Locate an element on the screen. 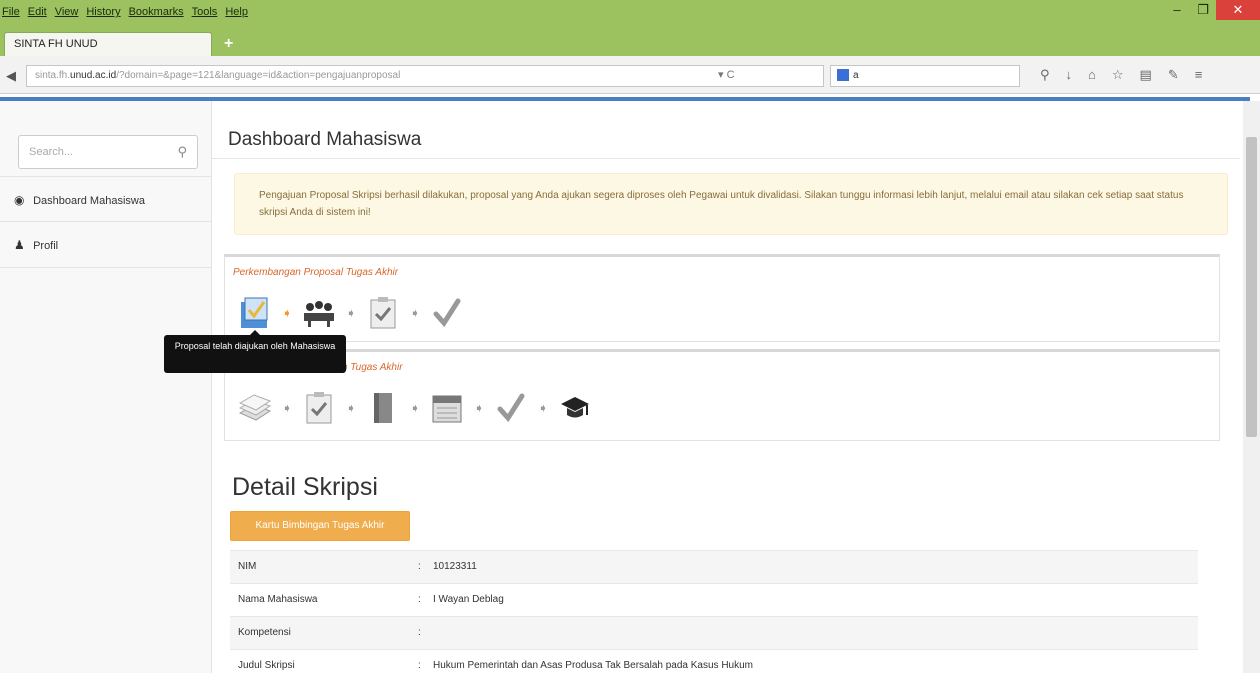 This screenshot has width=1260, height=682. sidebar-search-input: Search... ⚲ is located at coordinates (108, 152).